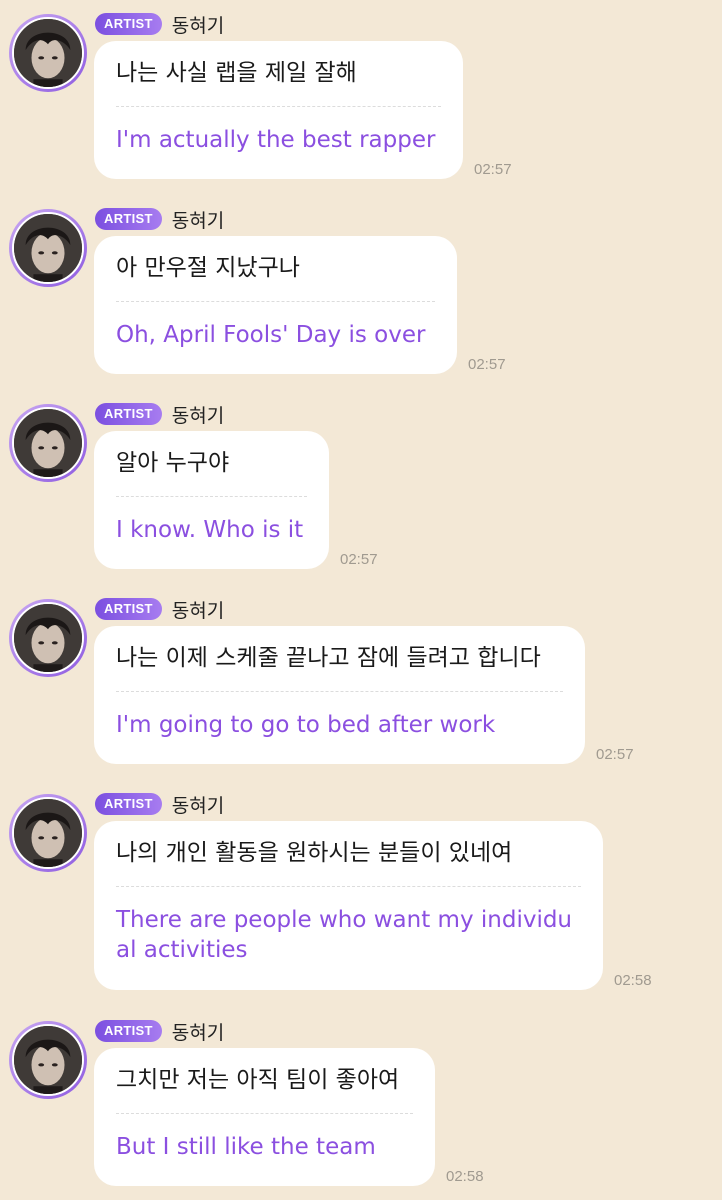 The height and width of the screenshot is (1200, 722). I want to click on translation-line: al activities, so click(182, 950).